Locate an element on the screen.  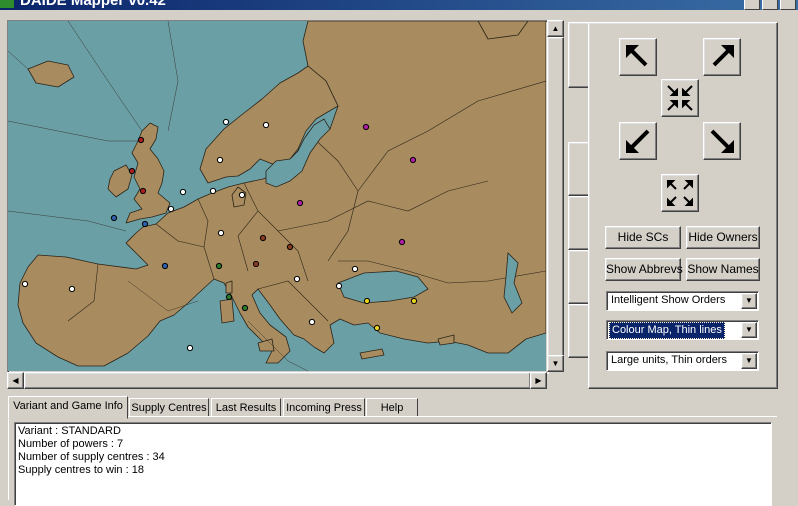
map-horizontal-scrollbar: ◀ ▶ is located at coordinates (277, 380).